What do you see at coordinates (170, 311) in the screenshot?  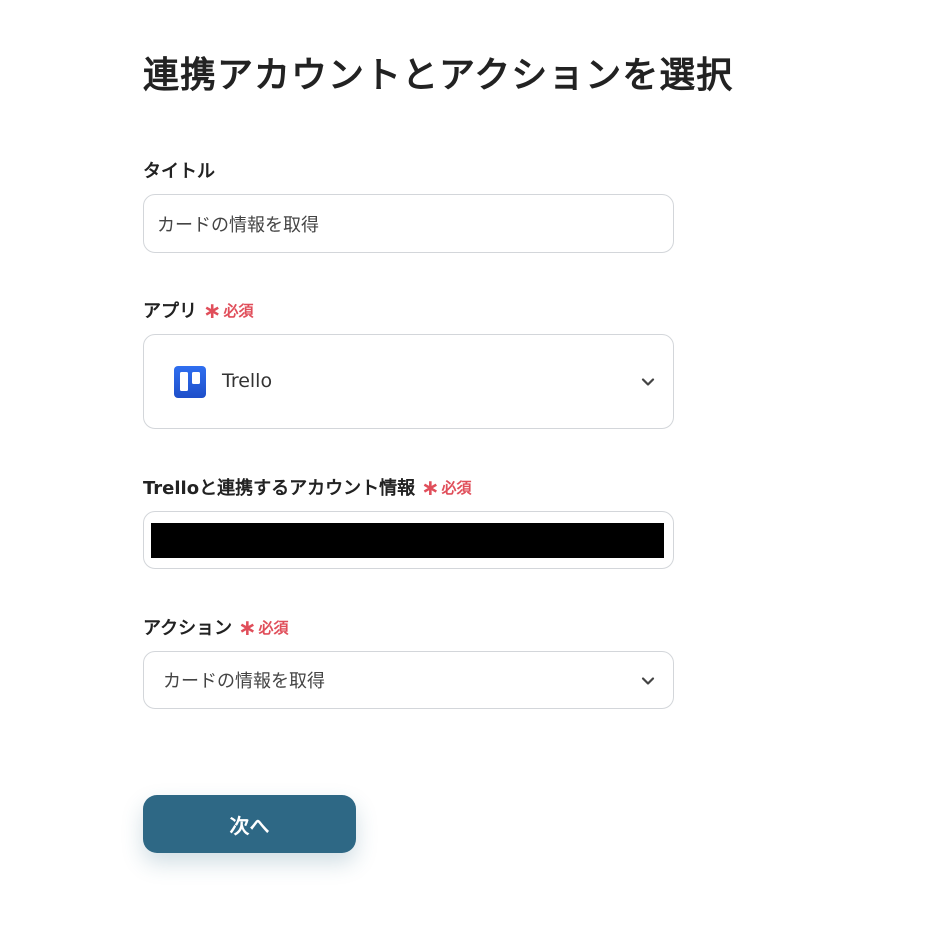 I see `app-label-text: アプリ` at bounding box center [170, 311].